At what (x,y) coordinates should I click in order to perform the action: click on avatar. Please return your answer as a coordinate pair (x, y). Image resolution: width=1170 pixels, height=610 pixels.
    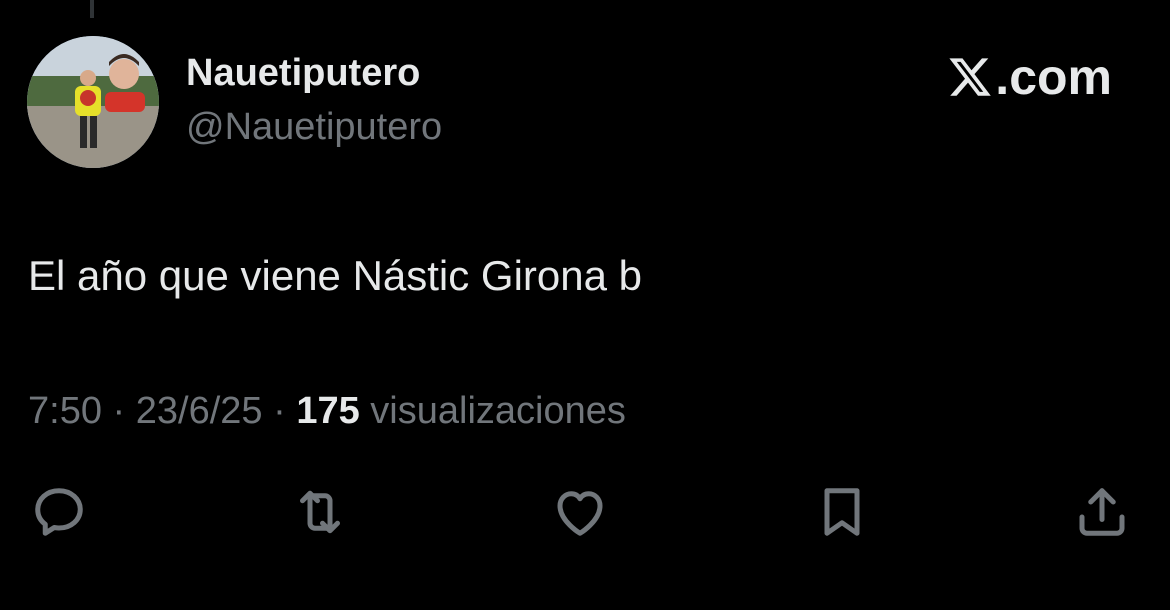
    Looking at the image, I should click on (93, 102).